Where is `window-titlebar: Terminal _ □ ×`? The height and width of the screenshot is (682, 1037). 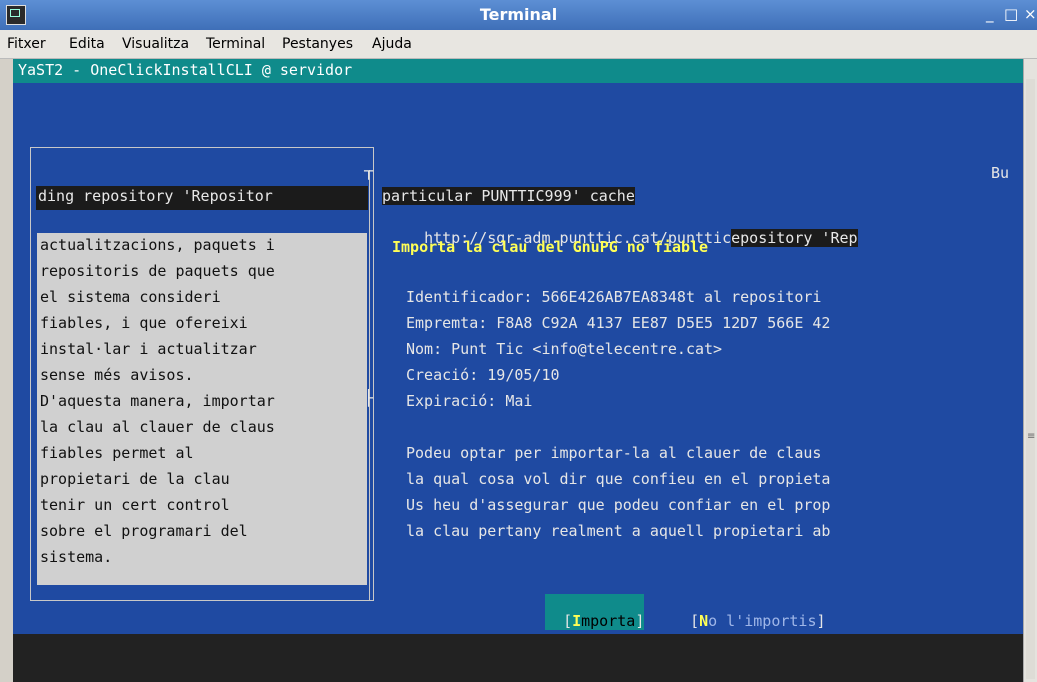 window-titlebar: Terminal _ □ × is located at coordinates (518, 15).